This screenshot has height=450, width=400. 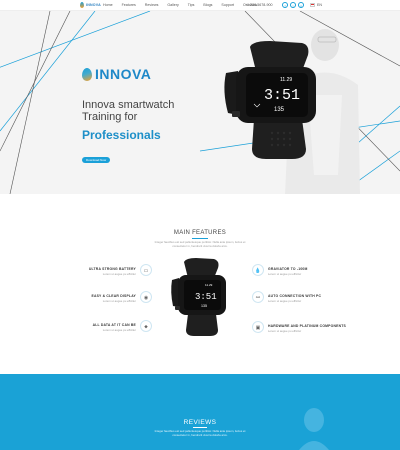 I want to click on hero-tagline-line1: Innova smartwatch, so click(x=128, y=105).